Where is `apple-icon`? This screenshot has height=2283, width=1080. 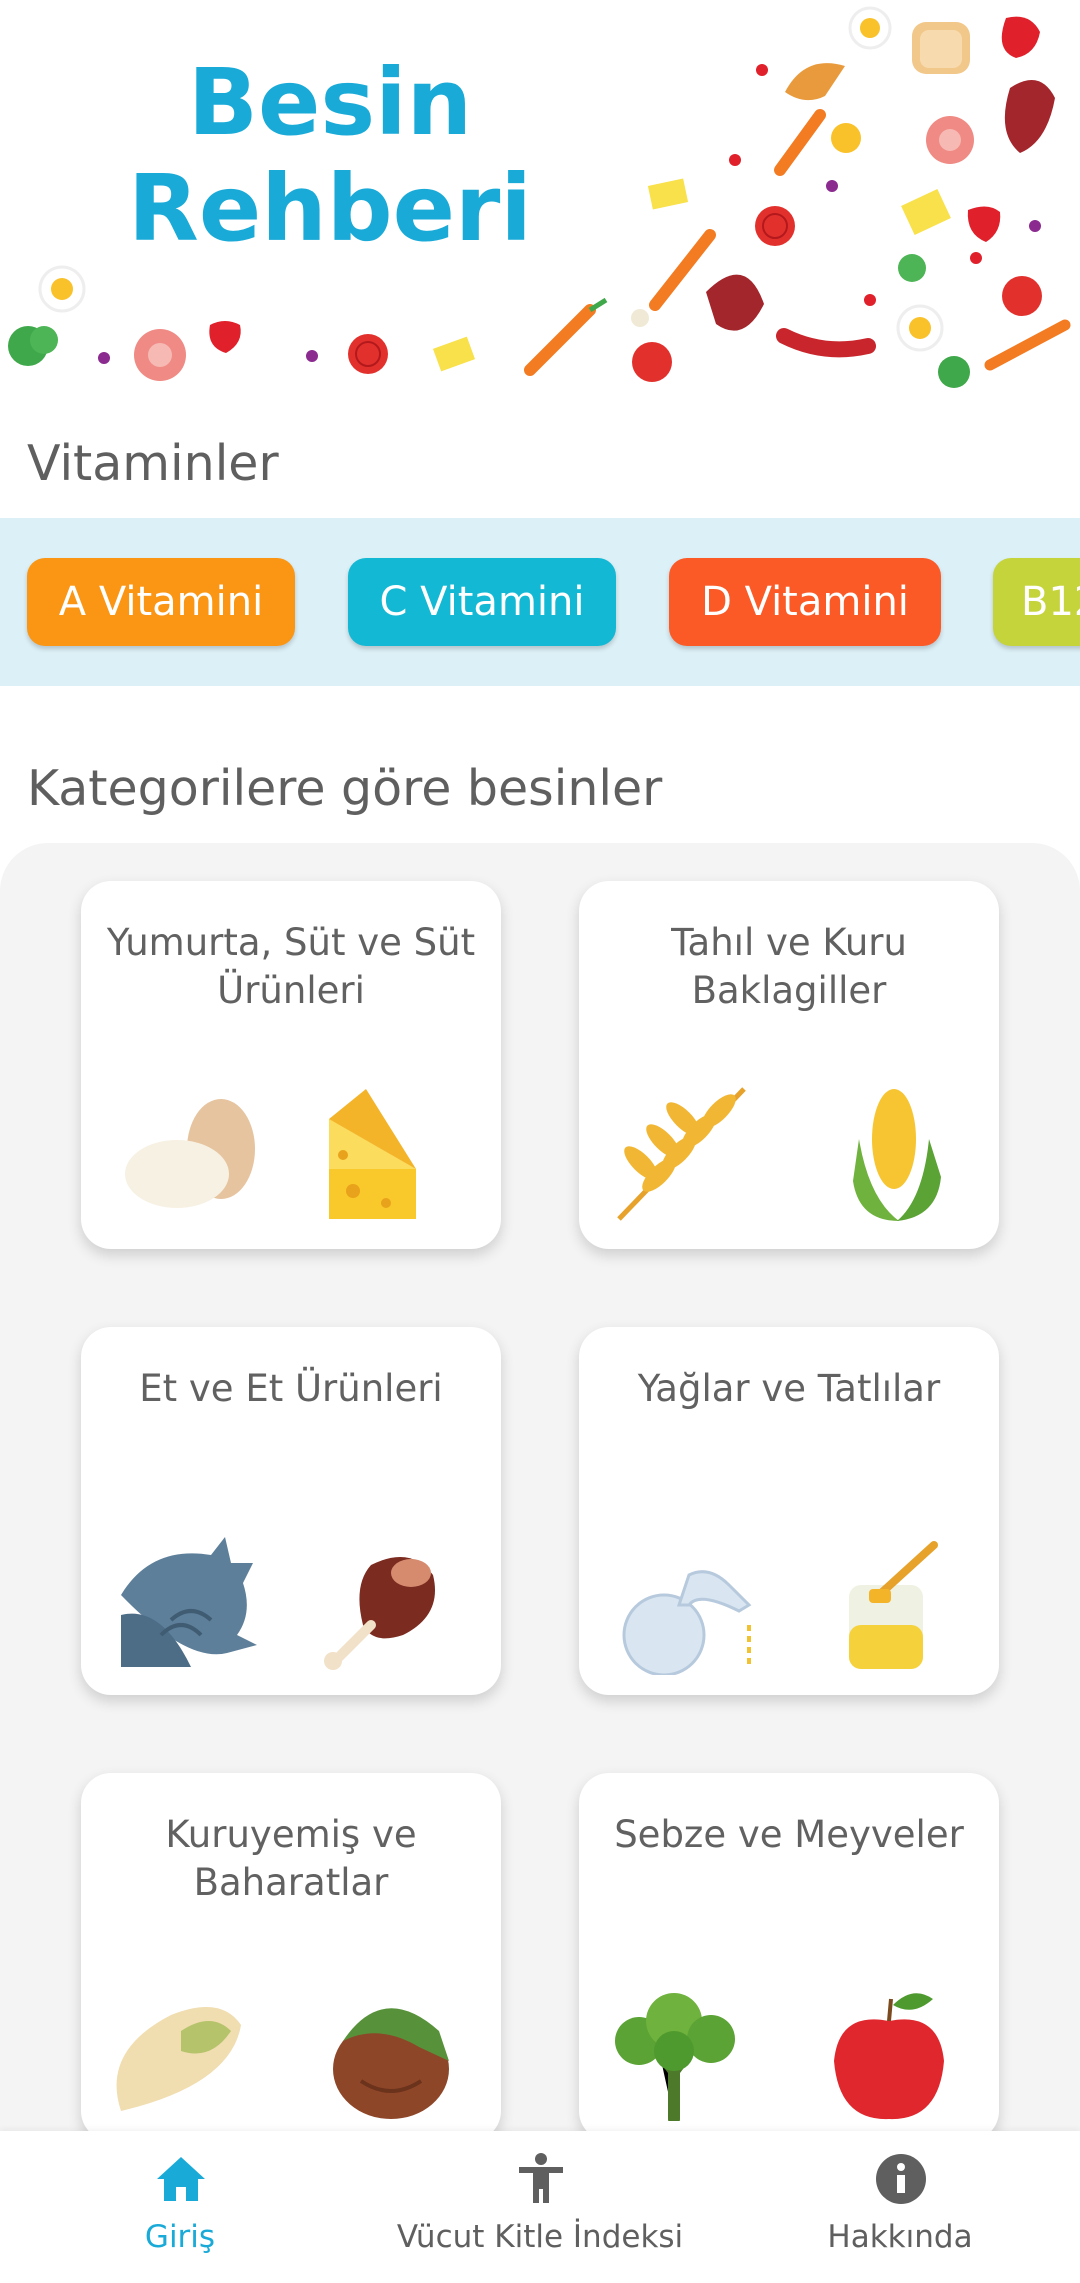 apple-icon is located at coordinates (889, 2056).